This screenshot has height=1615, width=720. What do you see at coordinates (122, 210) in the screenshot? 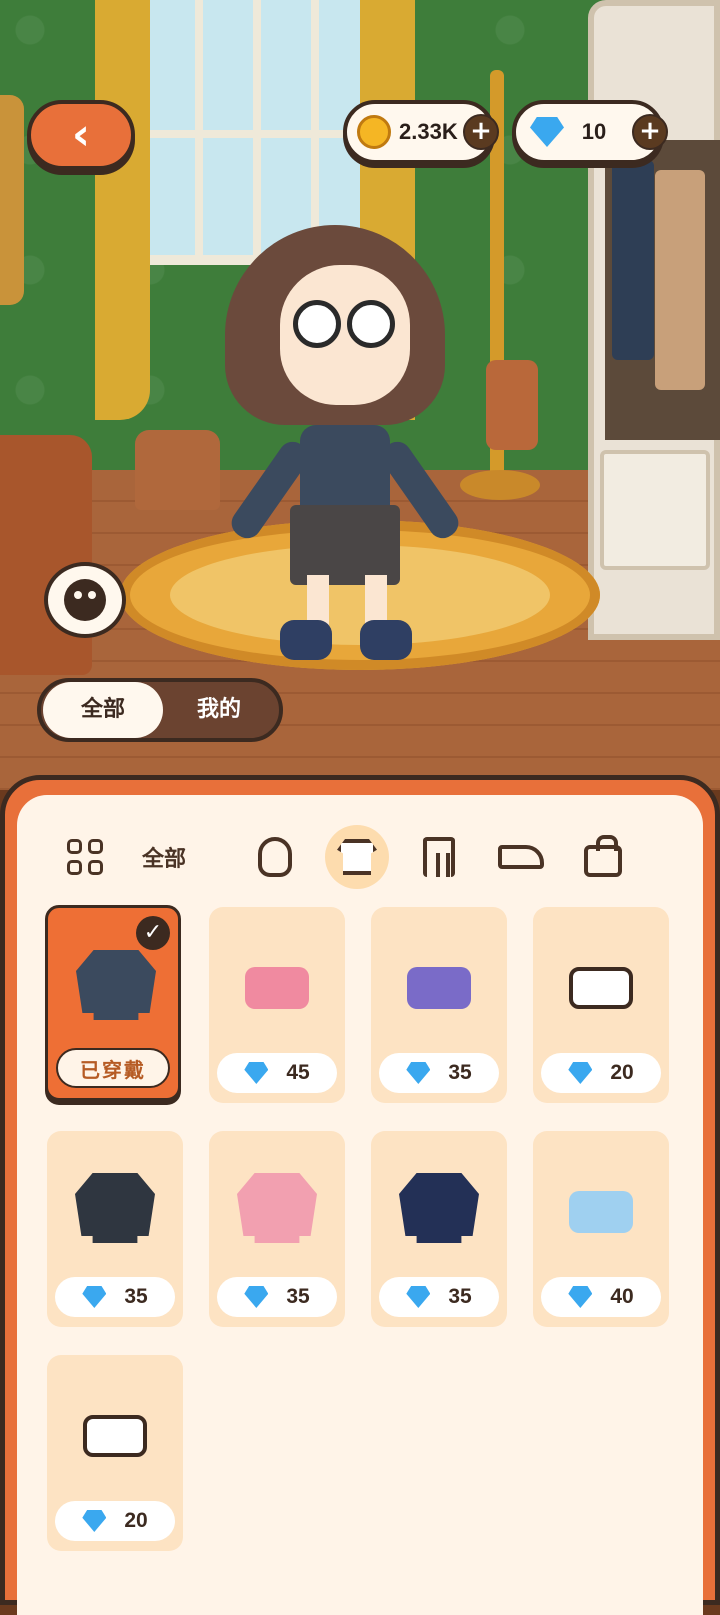
I see `curtain-left` at bounding box center [122, 210].